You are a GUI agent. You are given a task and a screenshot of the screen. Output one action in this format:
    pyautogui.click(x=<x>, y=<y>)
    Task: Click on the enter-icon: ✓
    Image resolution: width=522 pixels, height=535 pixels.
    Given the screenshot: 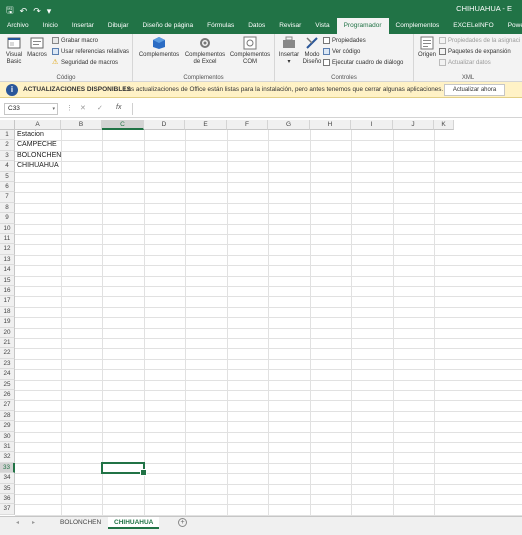 What is the action you would take?
    pyautogui.click(x=100, y=108)
    